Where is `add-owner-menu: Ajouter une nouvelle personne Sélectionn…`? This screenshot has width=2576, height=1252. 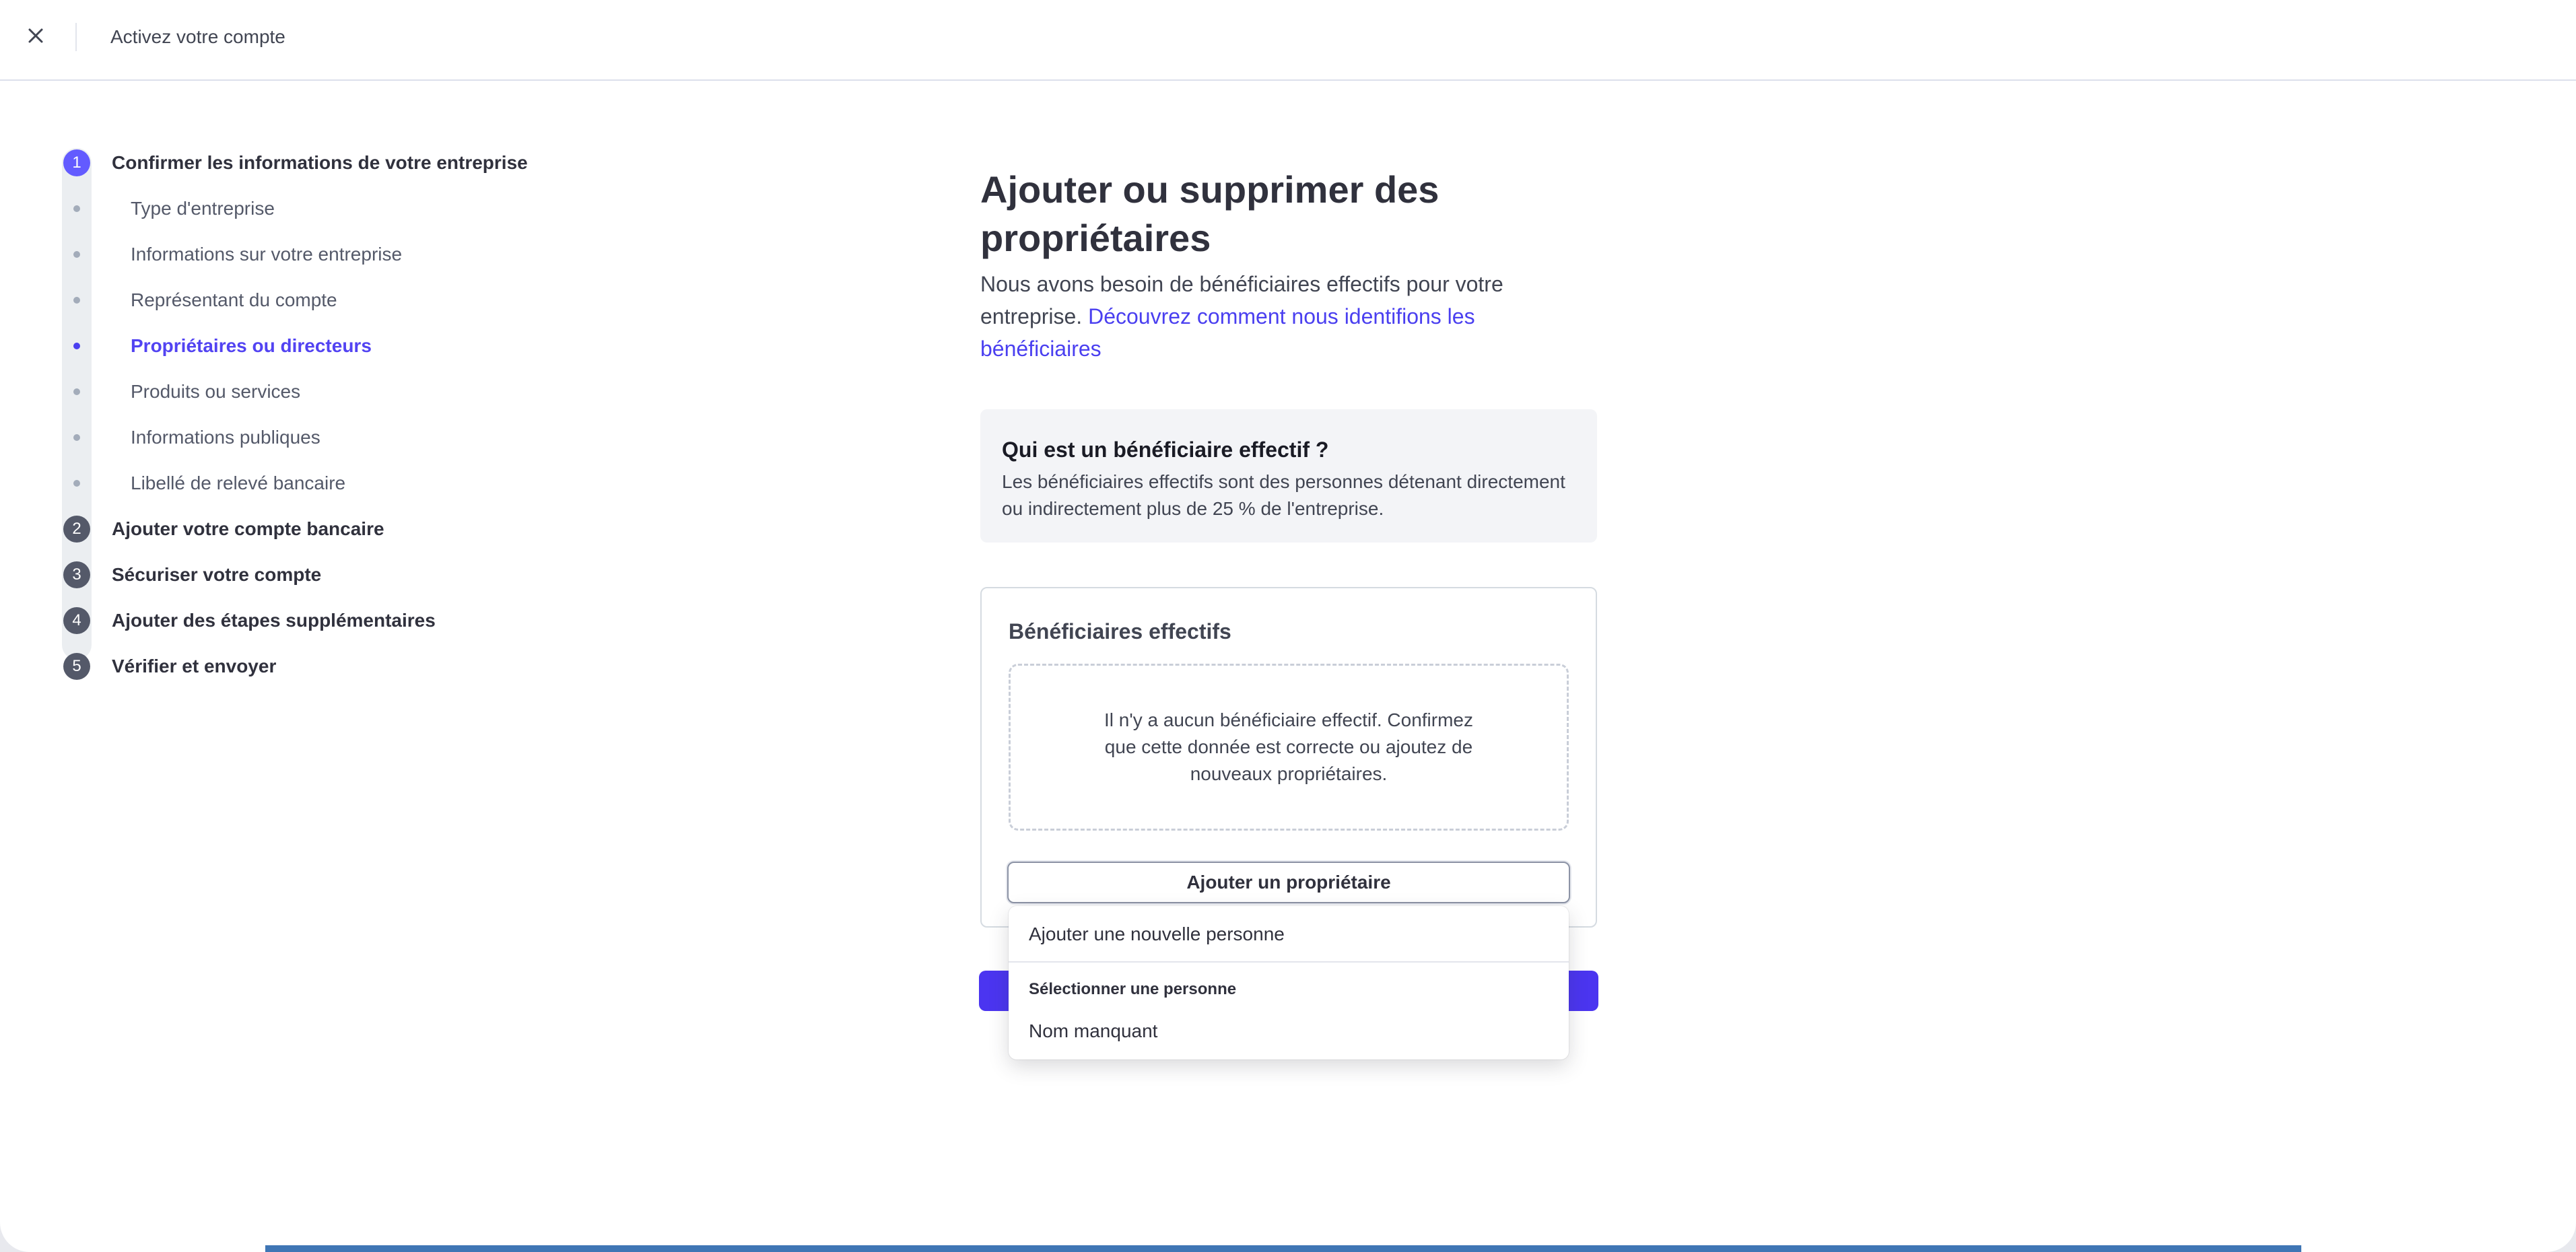
add-owner-menu: Ajouter une nouvelle personne Sélectionn… is located at coordinates (1289, 982).